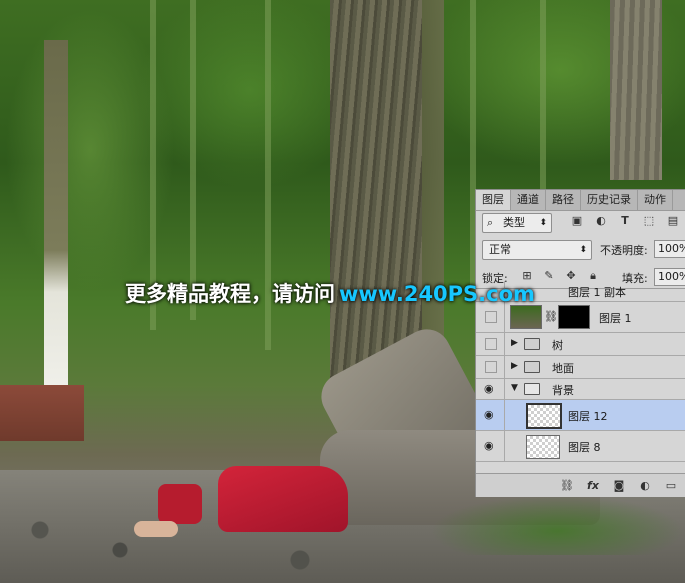 Image resolution: width=685 pixels, height=583 pixels. Describe the element at coordinates (56, 215) in the screenshot. I see `tree-trunk-left` at that location.